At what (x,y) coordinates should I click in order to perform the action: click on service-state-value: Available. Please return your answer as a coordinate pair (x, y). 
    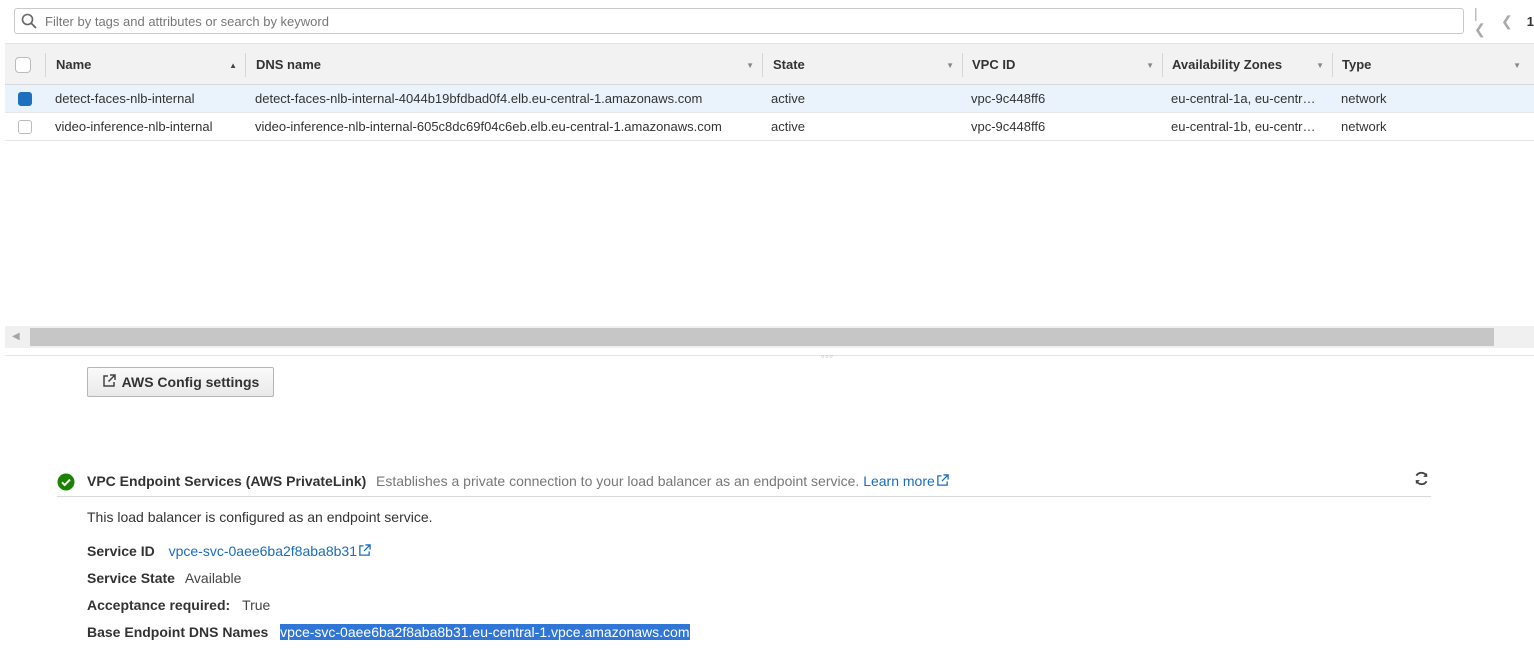
    Looking at the image, I should click on (213, 578).